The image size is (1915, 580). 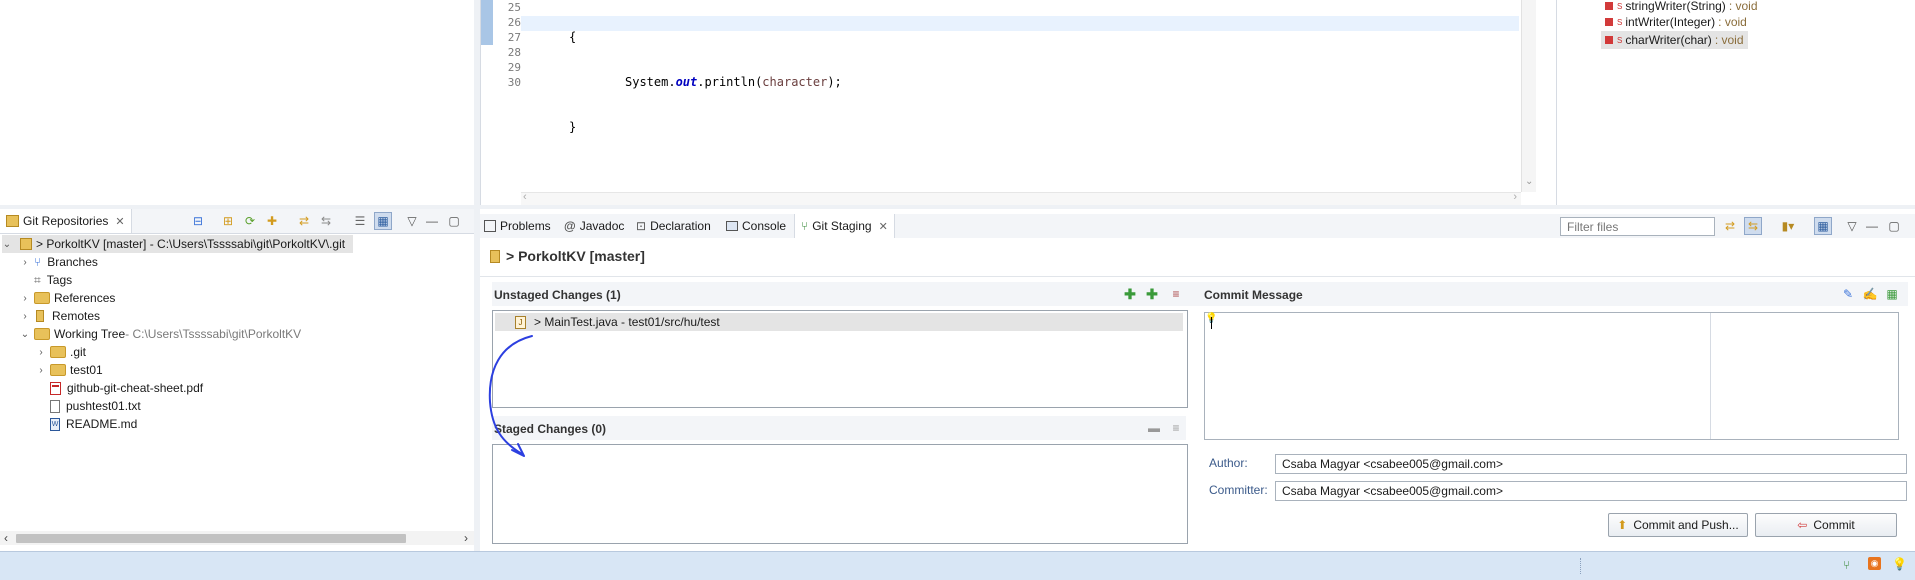 I want to click on tab-git-repositories: Git Repositories ✕, so click(x=66, y=221).